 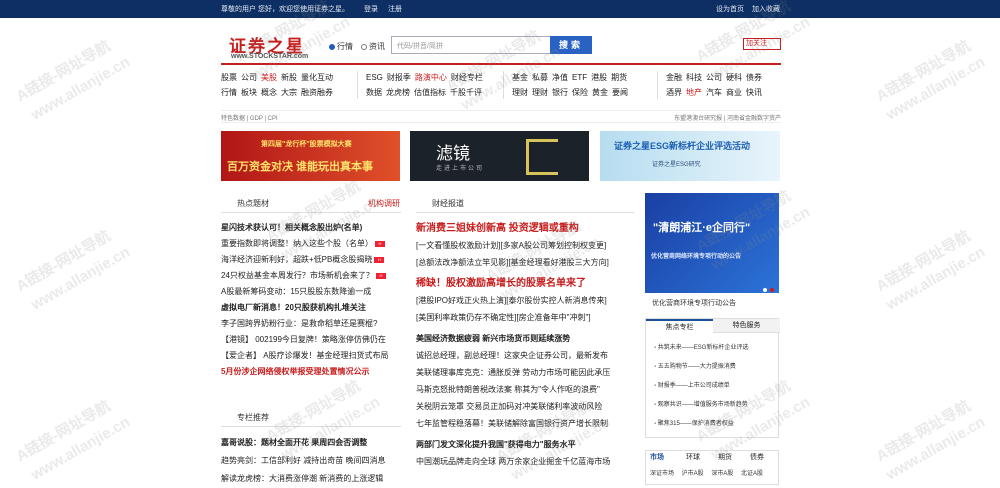 What do you see at coordinates (384, 203) in the screenshot?
I see `institution-research-link: 机构调研` at bounding box center [384, 203].